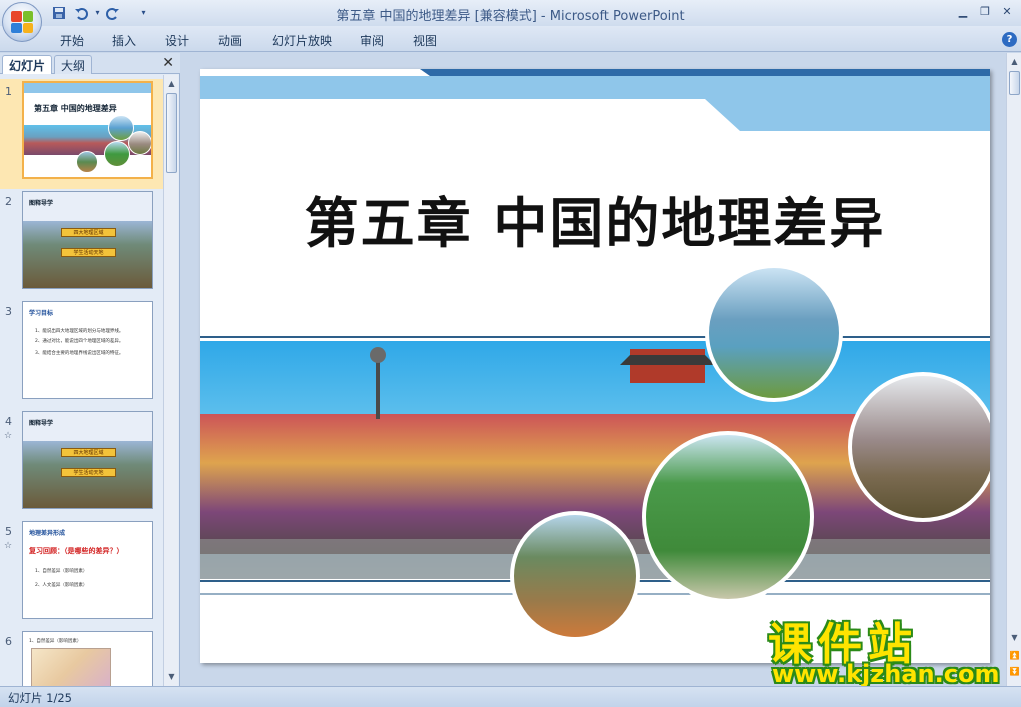 Image resolution: width=1021 pixels, height=707 pixels. What do you see at coordinates (76, 551) in the screenshot?
I see `thumbnail-red-text: 复习回顾：（是哪些的差异？）` at bounding box center [76, 551].